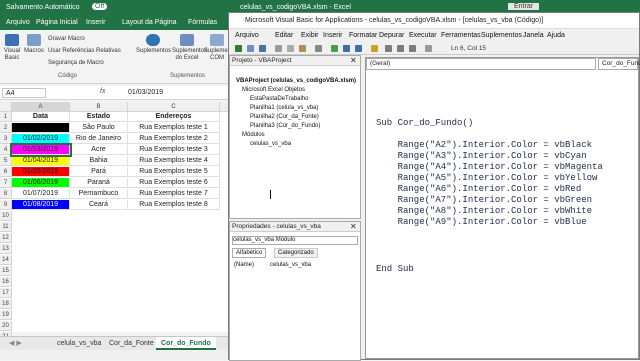  Describe the element at coordinates (6, 150) in the screenshot. I see `row-header: 4` at that location.